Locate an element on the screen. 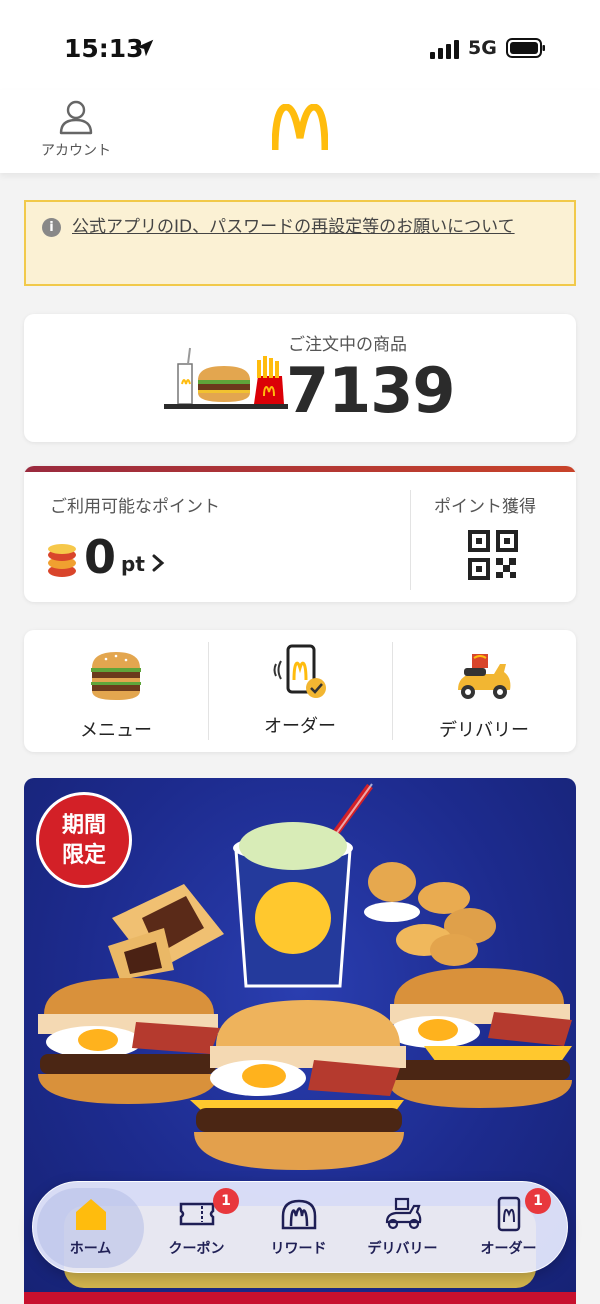  account-button: アカウント is located at coordinates (76, 129).